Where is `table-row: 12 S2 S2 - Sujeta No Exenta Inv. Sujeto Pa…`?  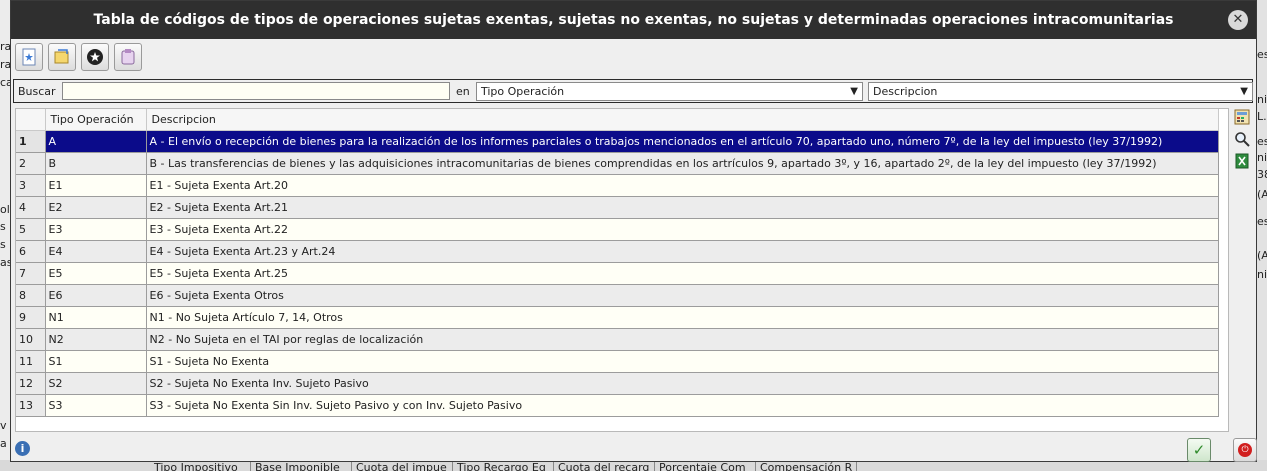
table-row: 12 S2 S2 - Sujeta No Exenta Inv. Sujeto Pa… is located at coordinates (617, 383).